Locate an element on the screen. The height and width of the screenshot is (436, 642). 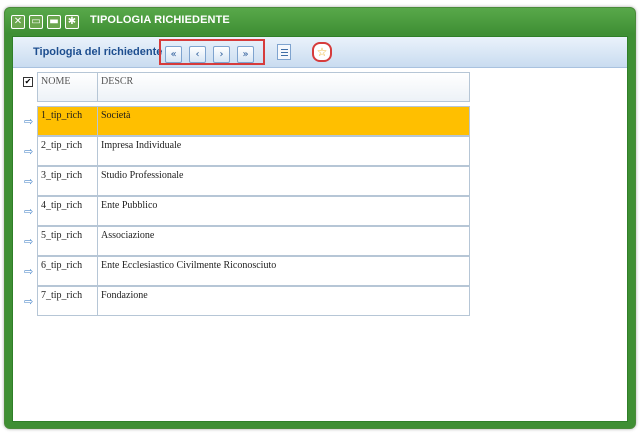
cell-nome: 4_tip_rich is located at coordinates (67, 211).